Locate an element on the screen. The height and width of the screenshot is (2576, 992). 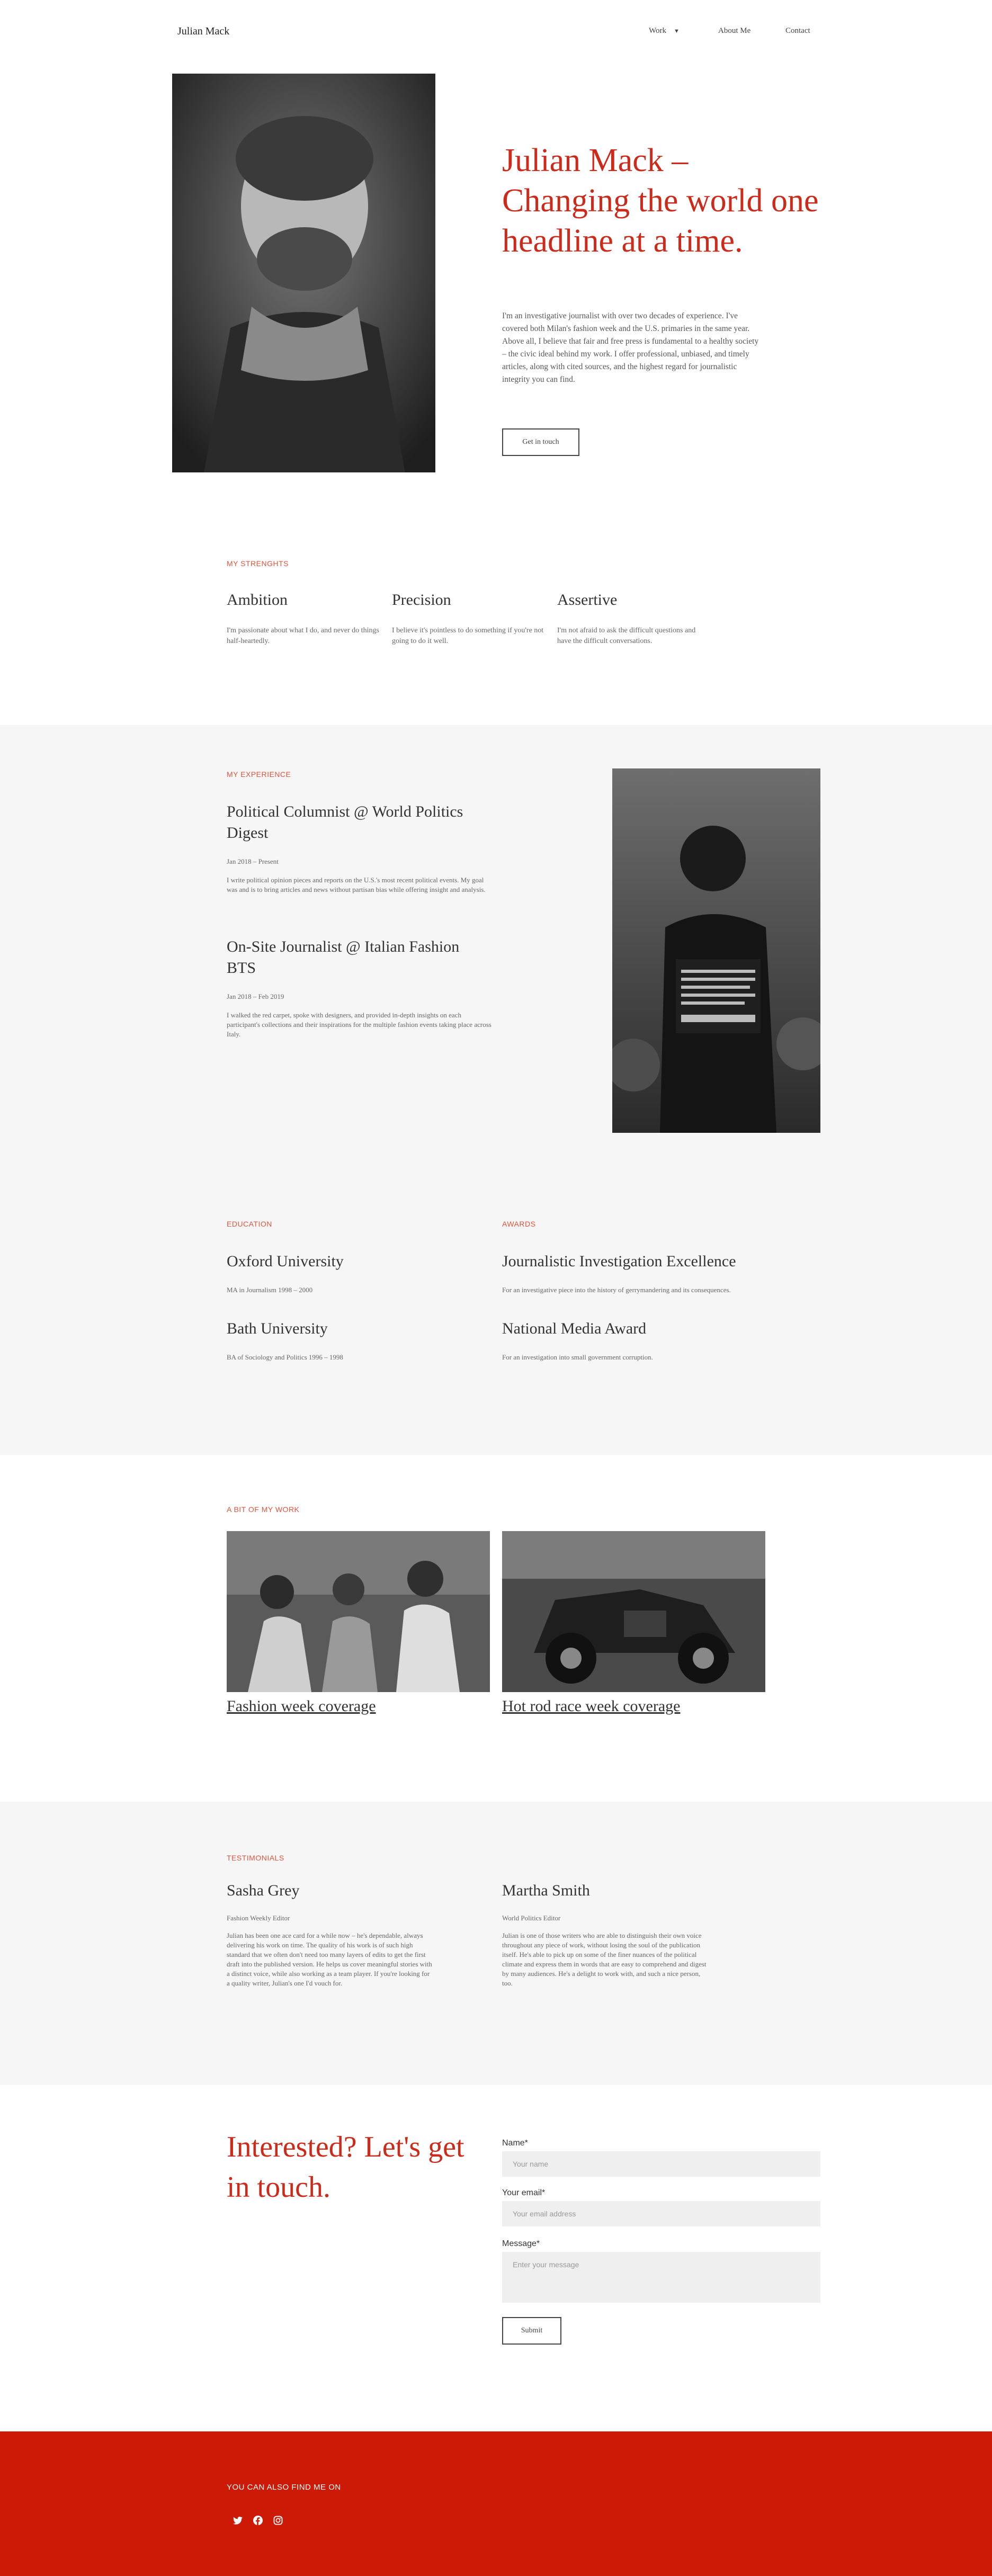
testimonial-name: Sasha Grey is located at coordinates (263, 1890).